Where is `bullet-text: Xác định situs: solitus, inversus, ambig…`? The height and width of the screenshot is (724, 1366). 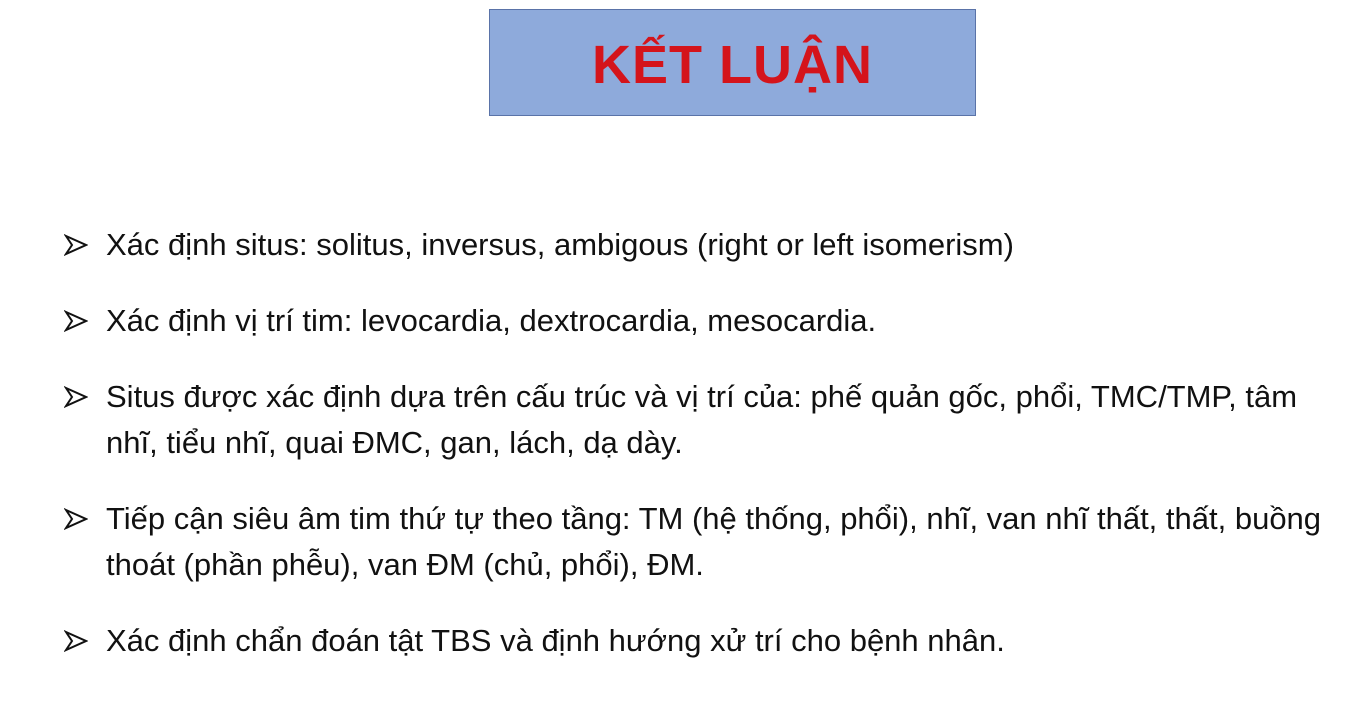
bullet-text: Xác định situs: solitus, inversus, ambig… is located at coordinates (560, 244).